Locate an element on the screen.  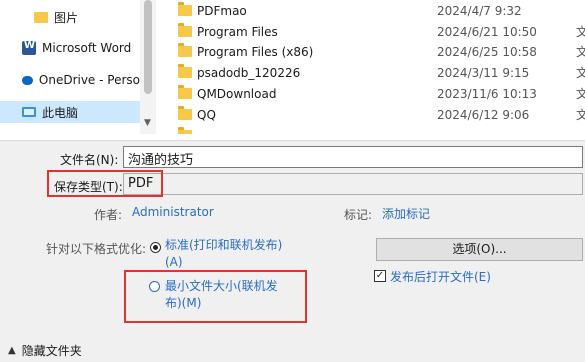
navigation-pane: 图片 Microsoft Word OneDrive - Perso 此电脑 is located at coordinates (70, 67).